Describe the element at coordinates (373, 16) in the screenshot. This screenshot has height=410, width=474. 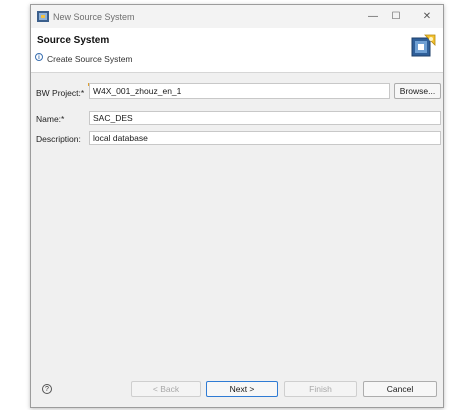
I see `minimize-button: —` at that location.